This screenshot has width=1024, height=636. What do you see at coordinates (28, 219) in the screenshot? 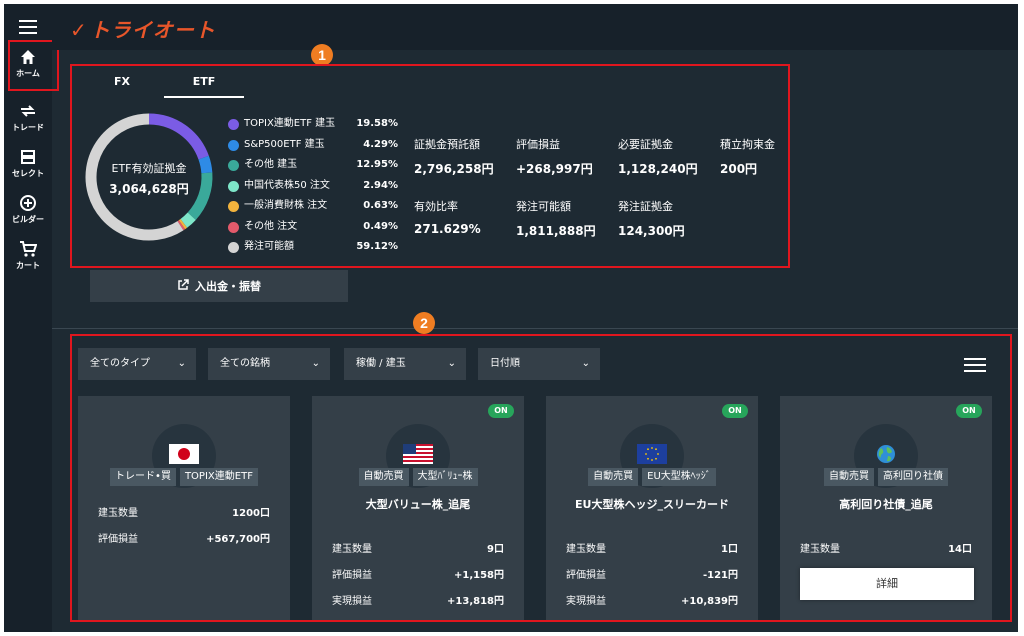
I see `nav-label-builder: ビルダー` at bounding box center [28, 219].